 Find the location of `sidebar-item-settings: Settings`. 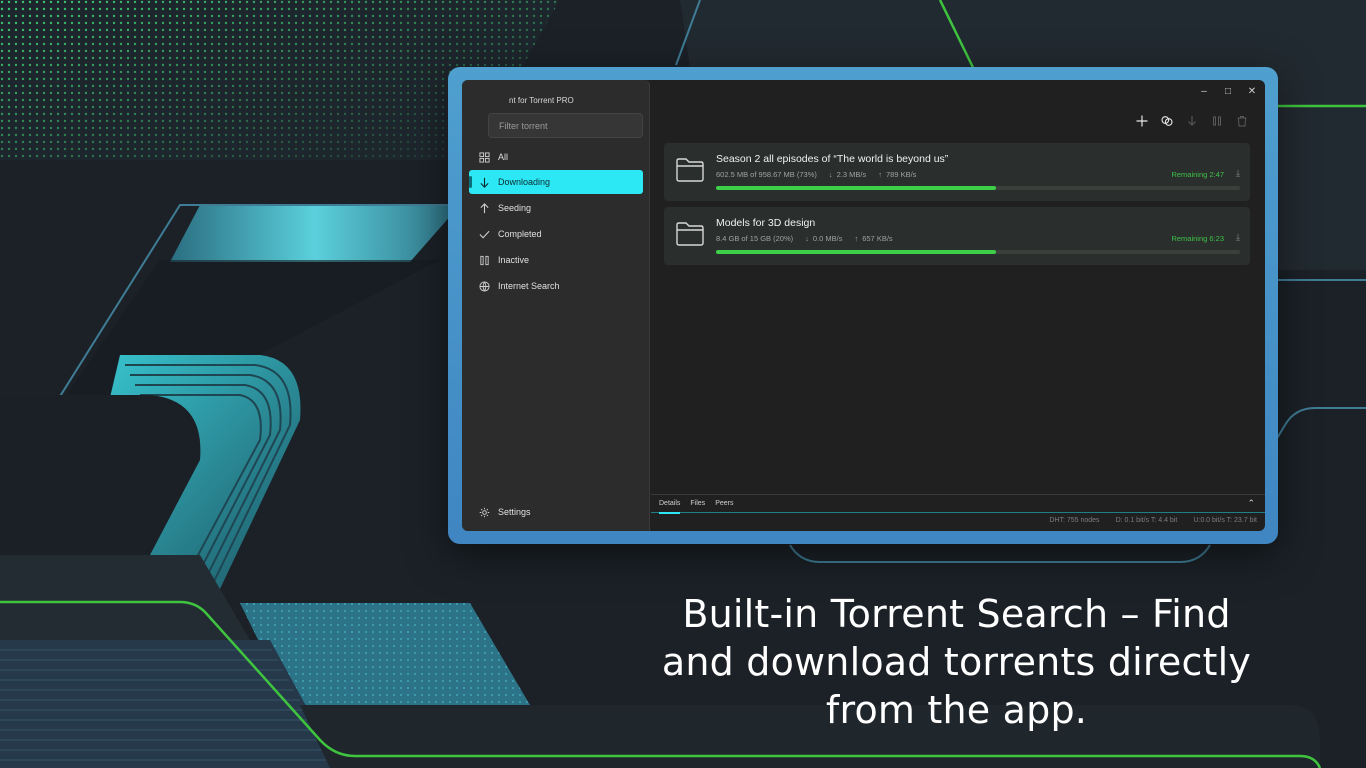

sidebar-item-settings: Settings is located at coordinates (556, 512).